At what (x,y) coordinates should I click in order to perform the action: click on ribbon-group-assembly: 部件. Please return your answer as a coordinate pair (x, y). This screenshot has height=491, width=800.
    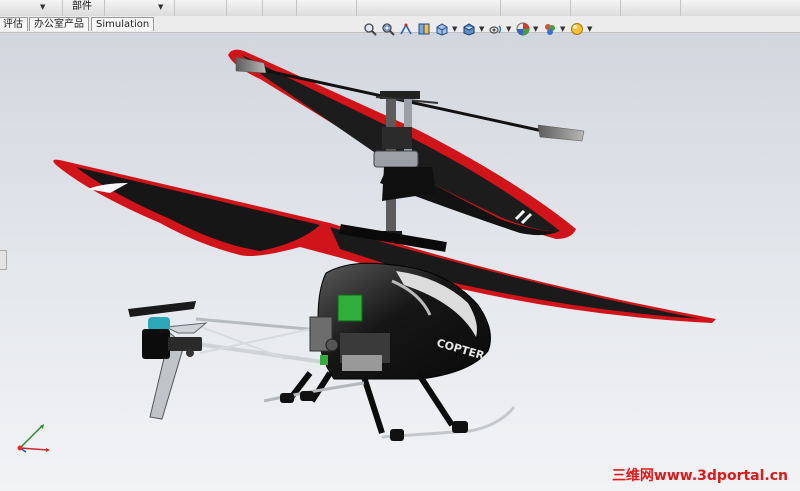
    Looking at the image, I should click on (83, 8).